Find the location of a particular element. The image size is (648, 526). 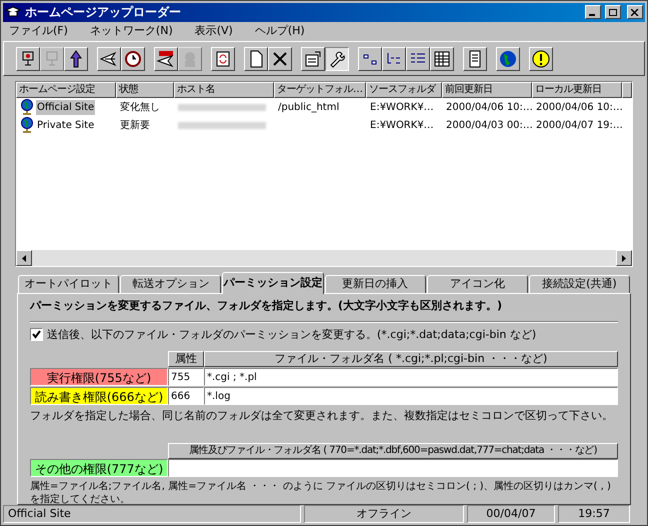

attribute-field: 666 is located at coordinates (186, 396).